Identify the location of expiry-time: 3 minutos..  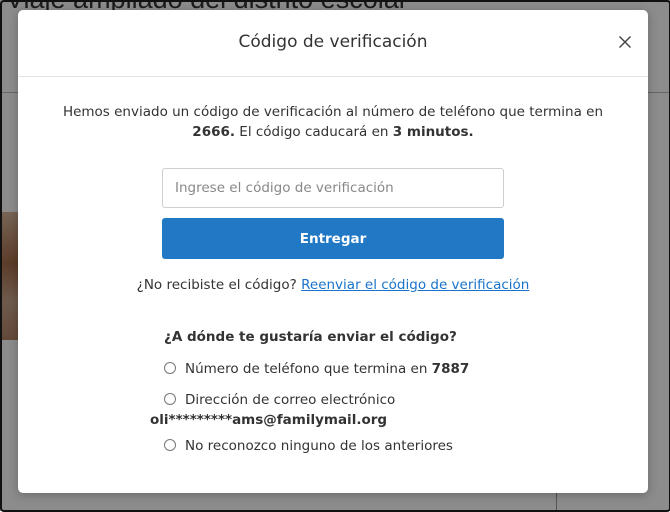
(433, 132).